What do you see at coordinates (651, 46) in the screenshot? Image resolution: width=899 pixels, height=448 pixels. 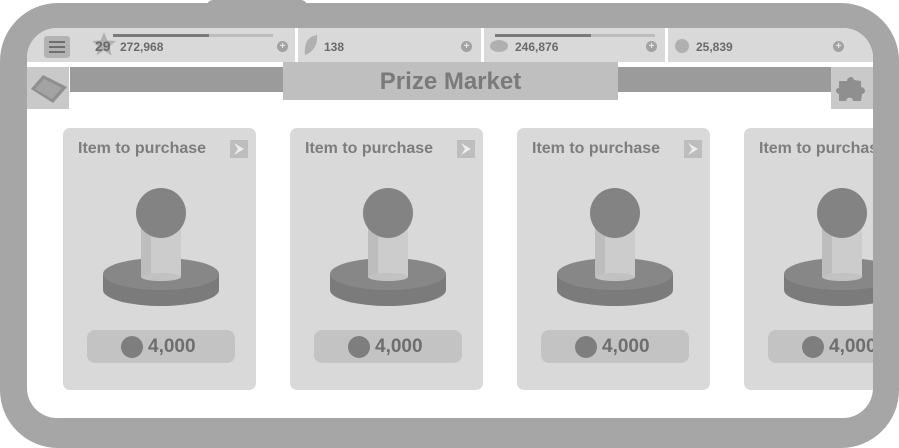 I see `add-food-button: +` at bounding box center [651, 46].